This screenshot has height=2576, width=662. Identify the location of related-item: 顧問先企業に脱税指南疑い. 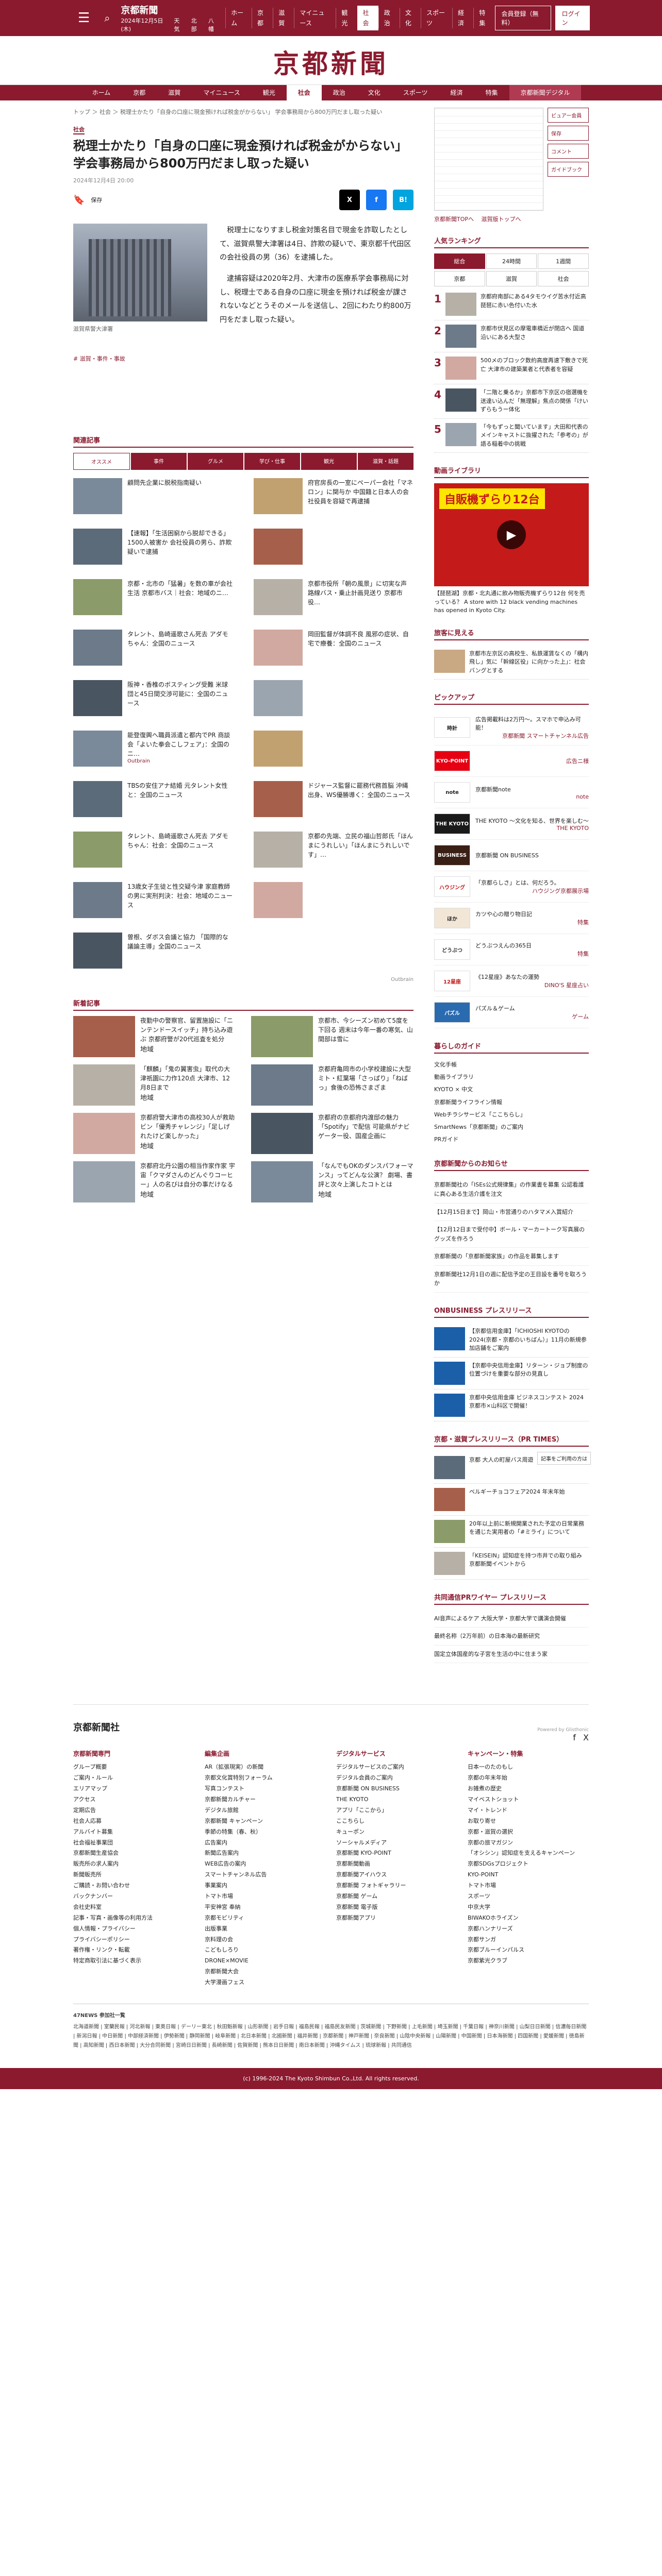
(153, 498).